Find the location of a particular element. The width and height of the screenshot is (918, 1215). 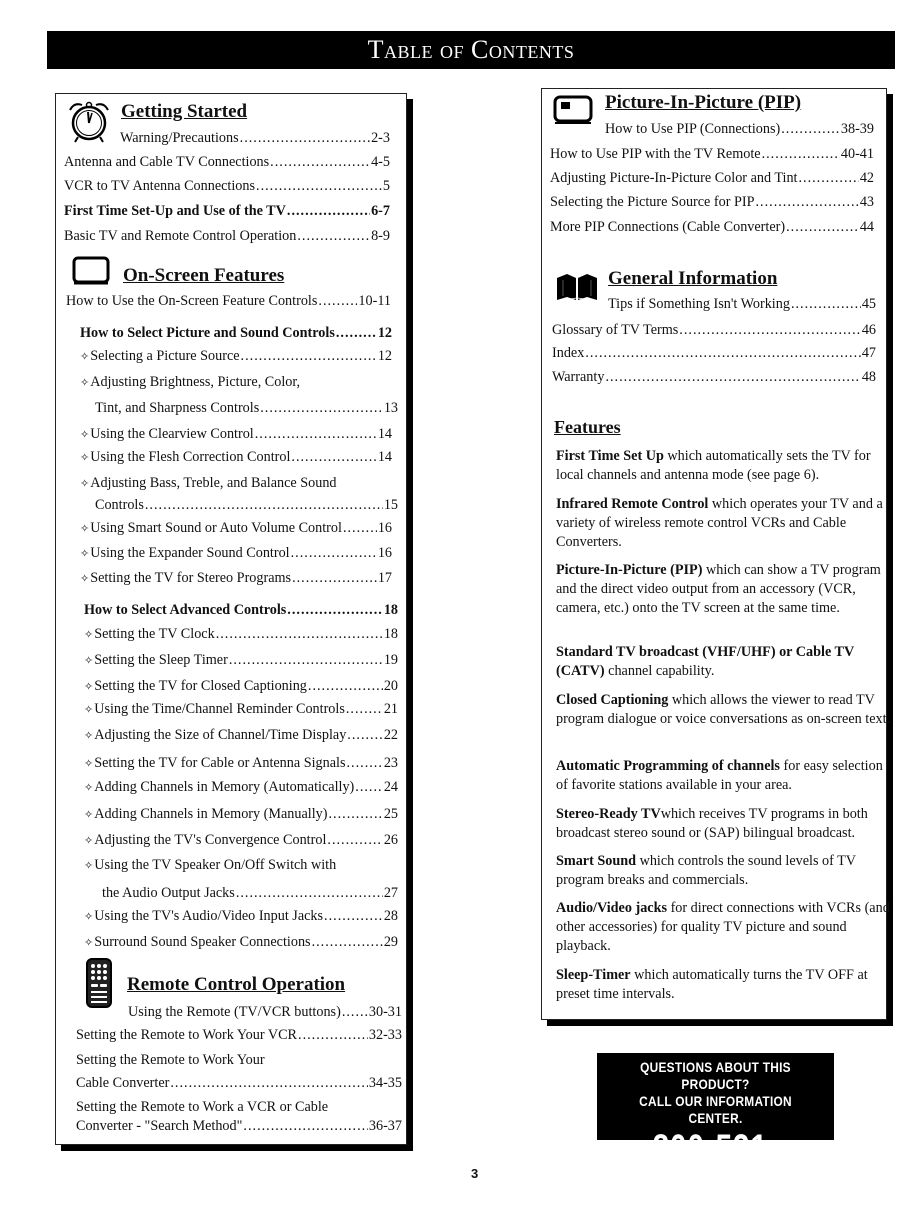

toc-item-label: Setting the Remote to Work Your VCR is located at coordinates (187, 1035).